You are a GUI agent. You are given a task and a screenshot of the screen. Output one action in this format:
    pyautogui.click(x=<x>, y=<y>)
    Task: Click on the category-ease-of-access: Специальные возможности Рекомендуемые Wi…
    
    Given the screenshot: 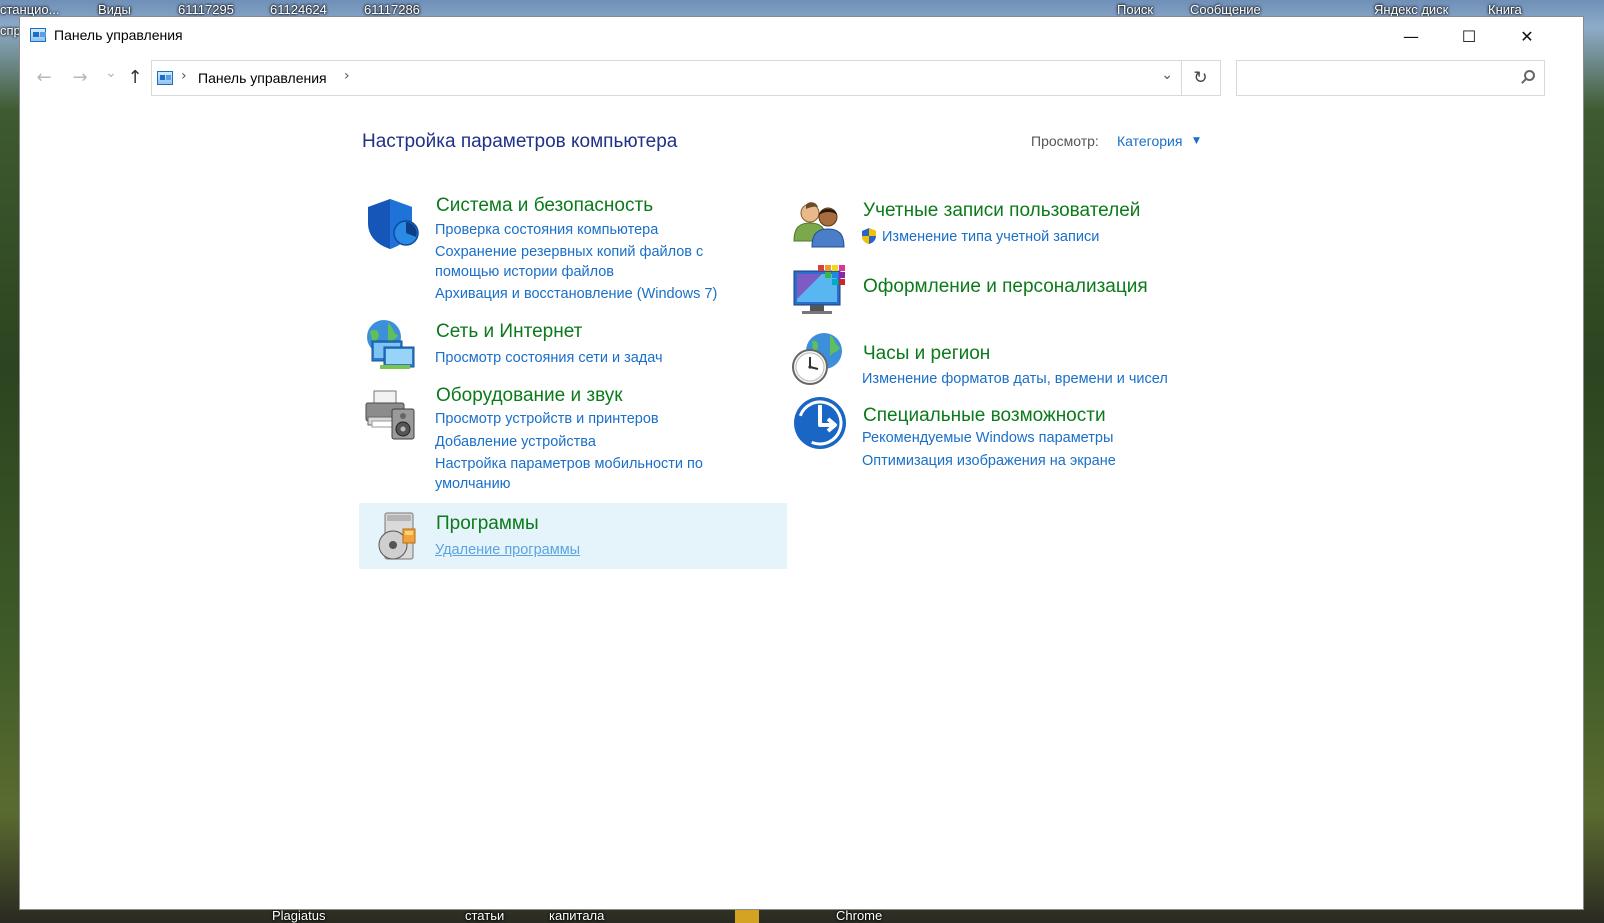 What is the action you would take?
    pyautogui.click(x=1020, y=431)
    